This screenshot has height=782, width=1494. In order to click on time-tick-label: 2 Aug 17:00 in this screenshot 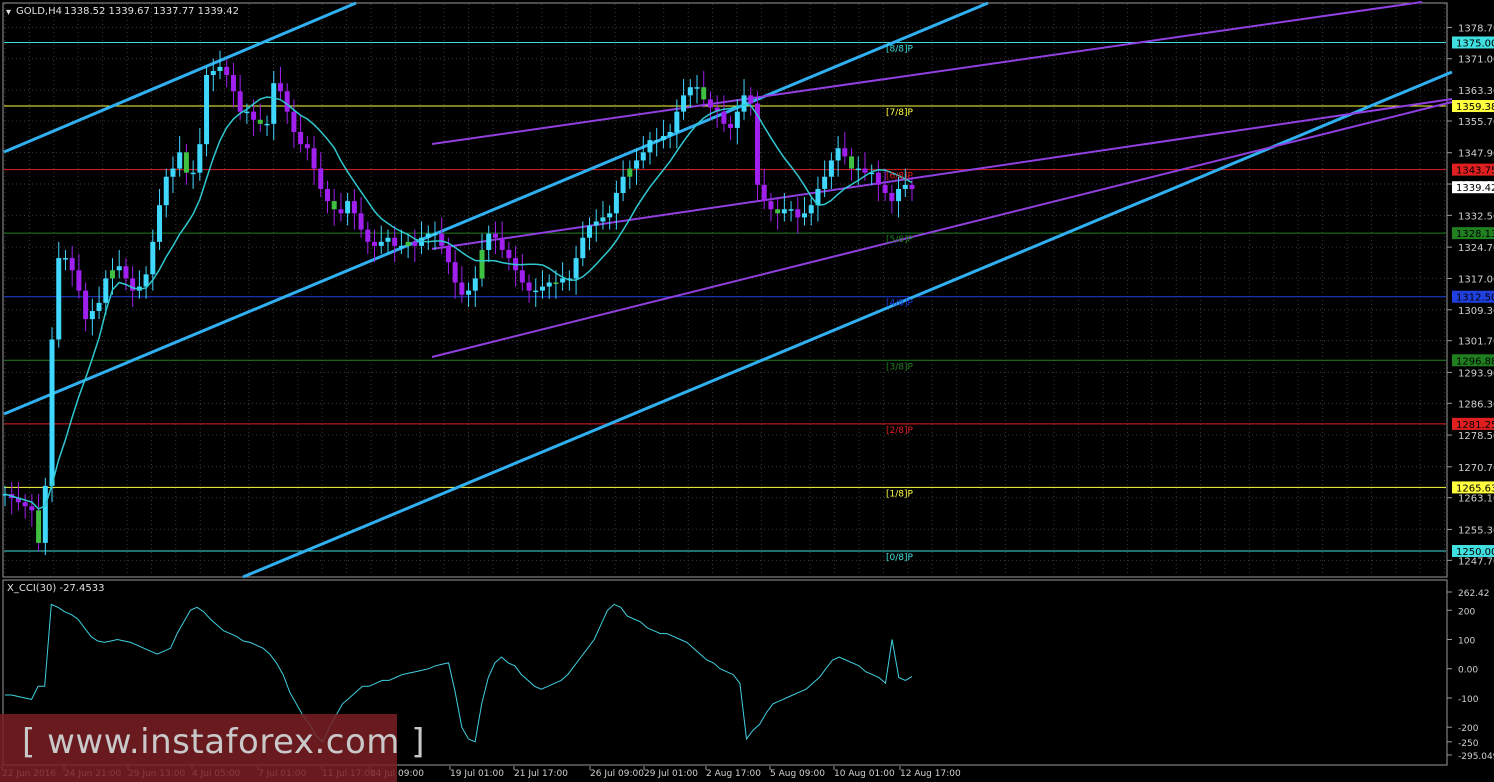, I will do `click(733, 774)`.